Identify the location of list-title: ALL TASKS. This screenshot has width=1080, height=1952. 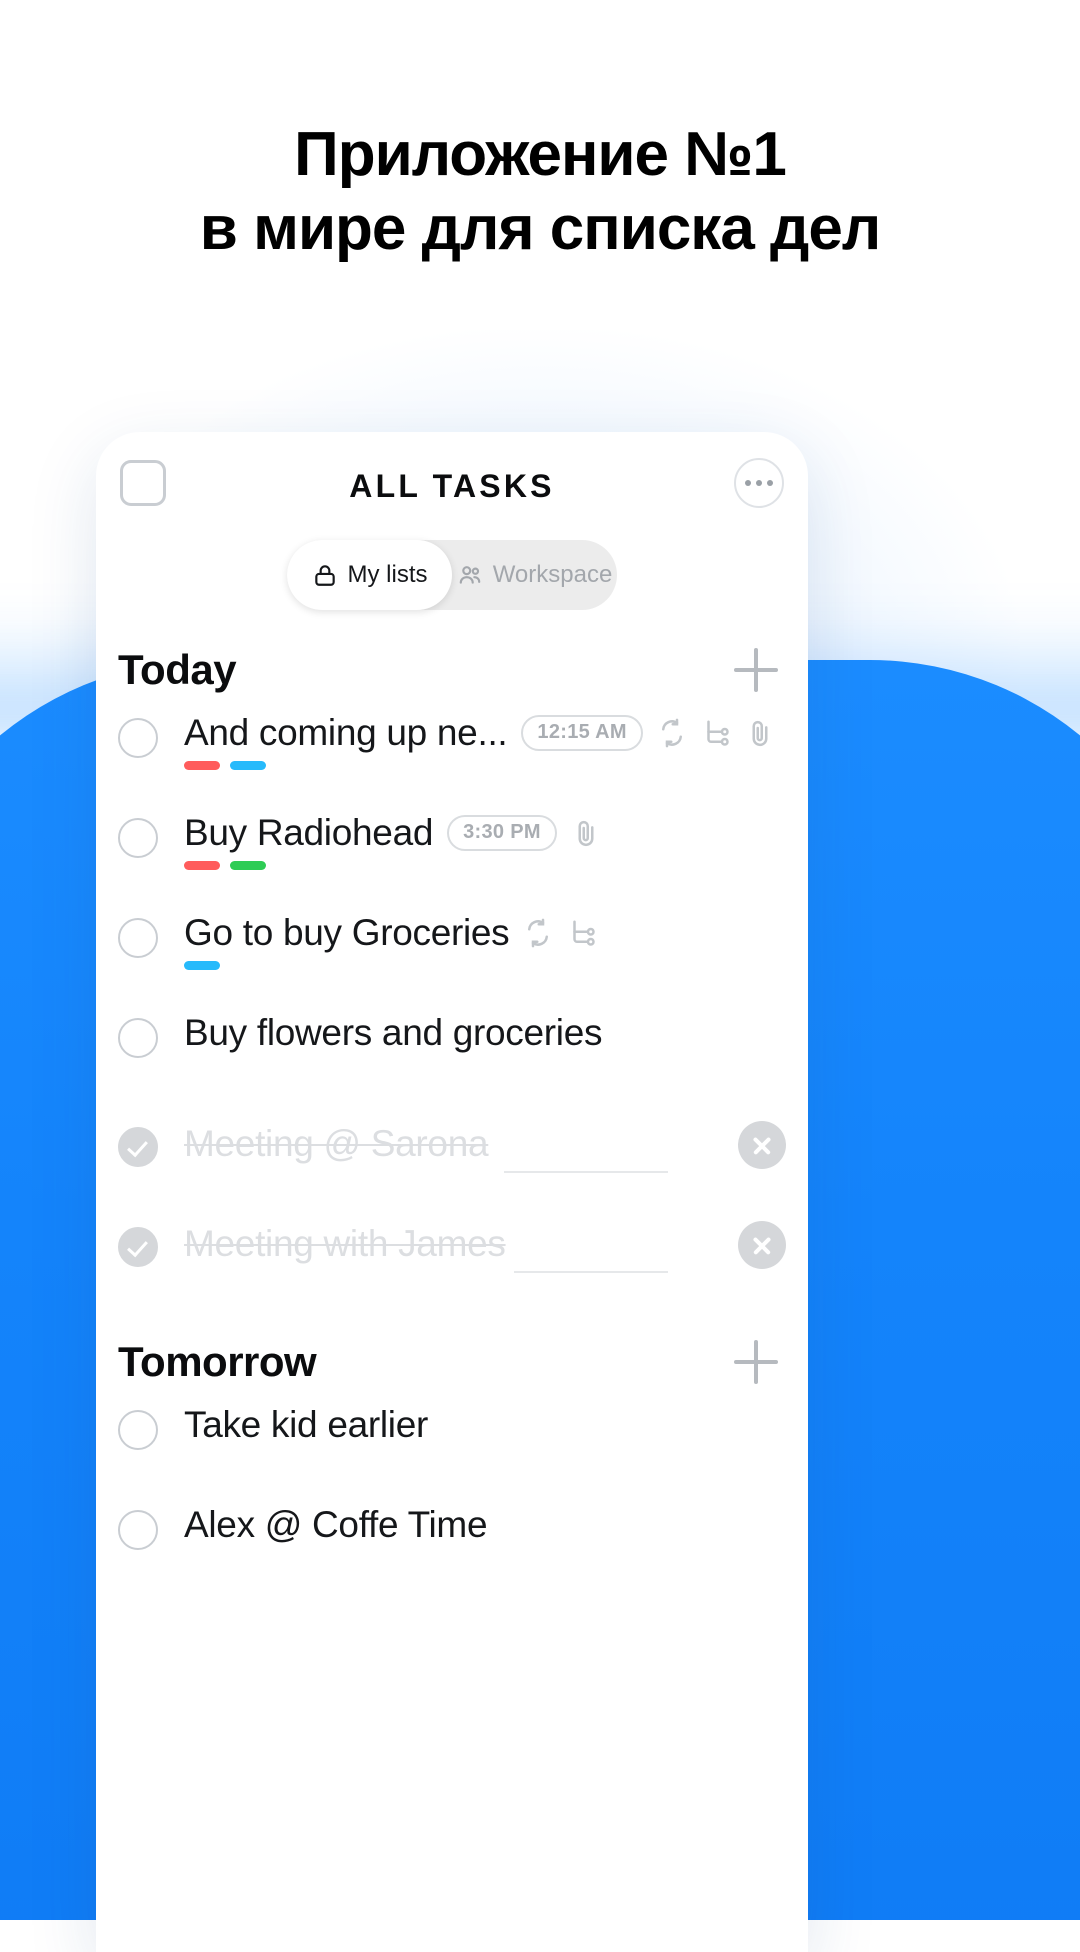
(452, 486).